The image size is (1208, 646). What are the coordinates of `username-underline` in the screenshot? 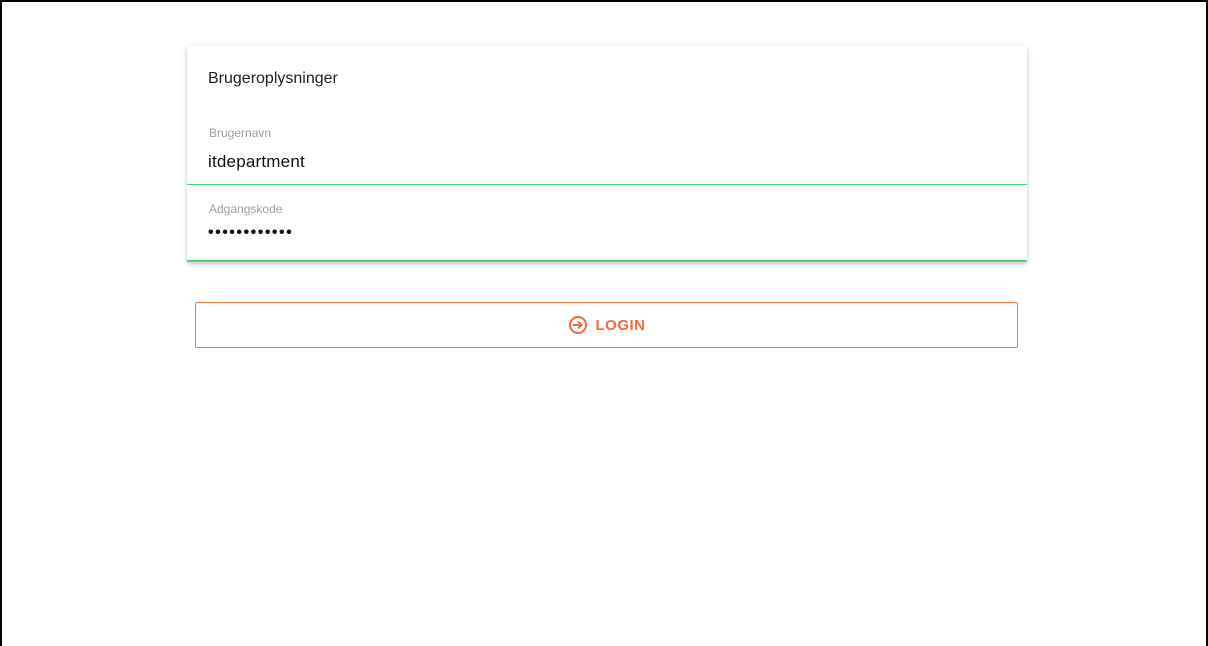 It's located at (607, 184).